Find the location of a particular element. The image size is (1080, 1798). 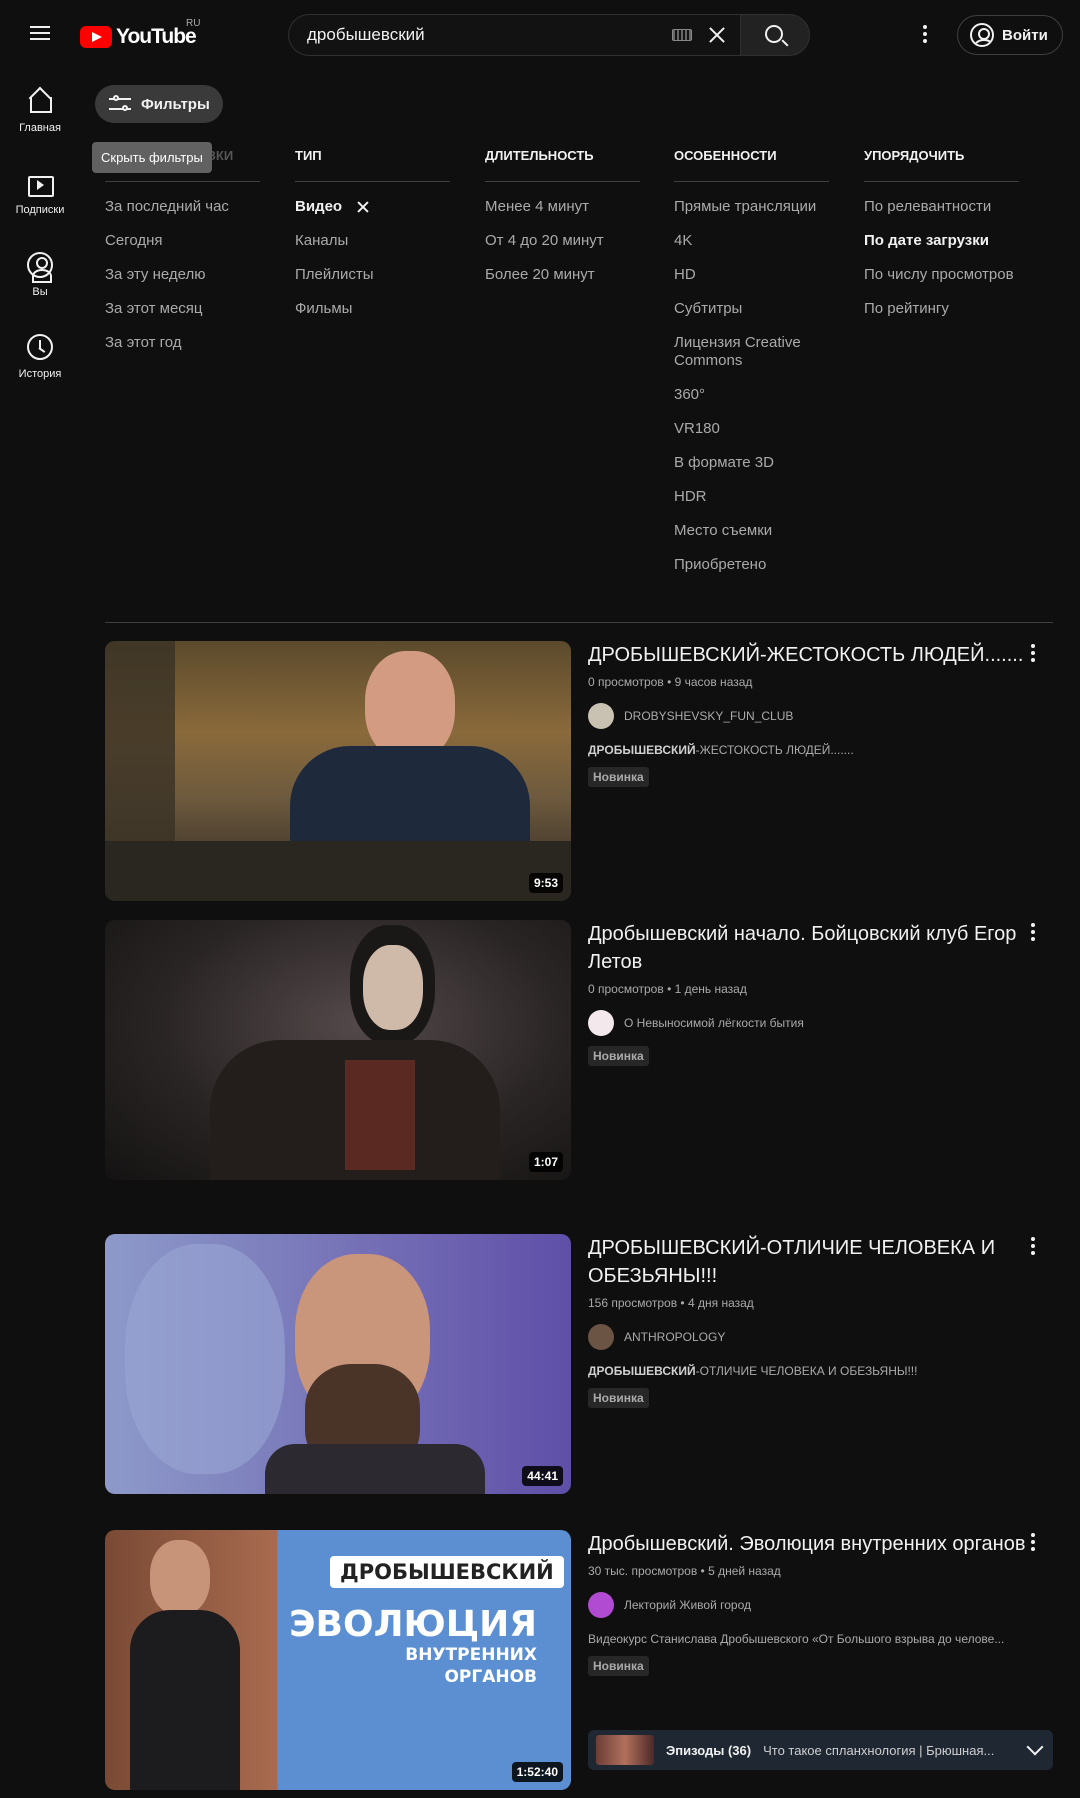

video-thumbnail: 44:41 is located at coordinates (338, 1364).